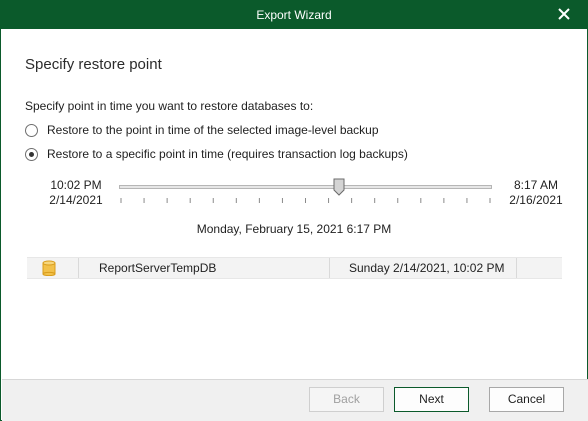 Image resolution: width=588 pixels, height=421 pixels. I want to click on database-name: ReportServerTempDB, so click(158, 268).